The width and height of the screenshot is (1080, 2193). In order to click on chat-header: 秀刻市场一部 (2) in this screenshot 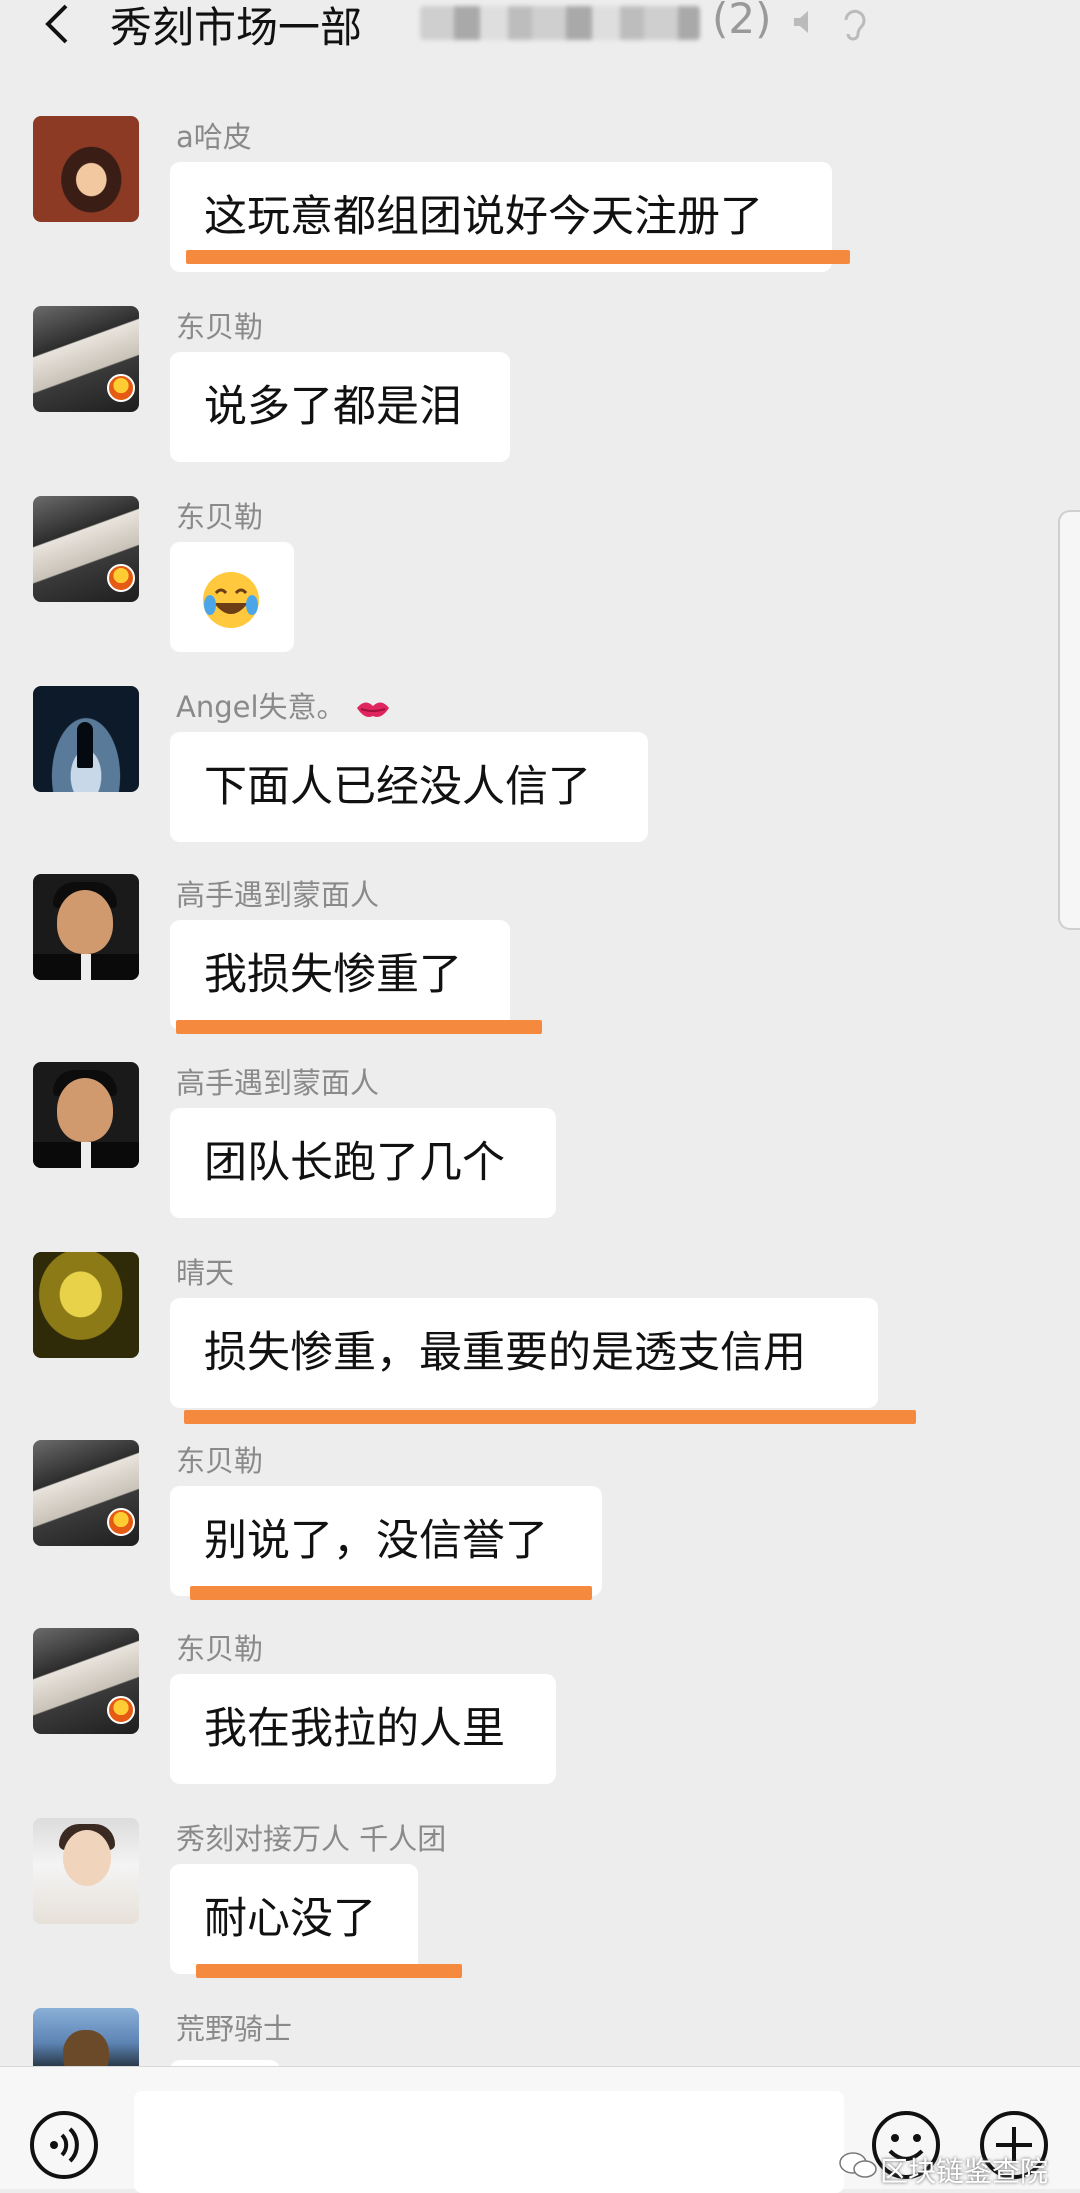, I will do `click(540, 44)`.